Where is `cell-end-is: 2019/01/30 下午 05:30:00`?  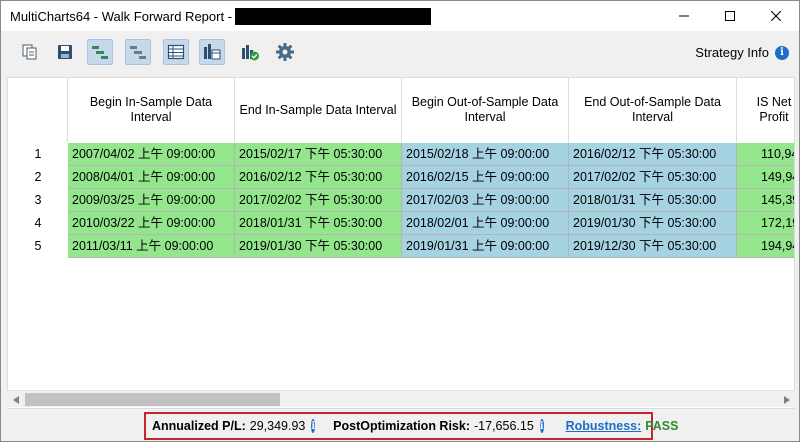
cell-end-is: 2019/01/30 下午 05:30:00 is located at coordinates (318, 246).